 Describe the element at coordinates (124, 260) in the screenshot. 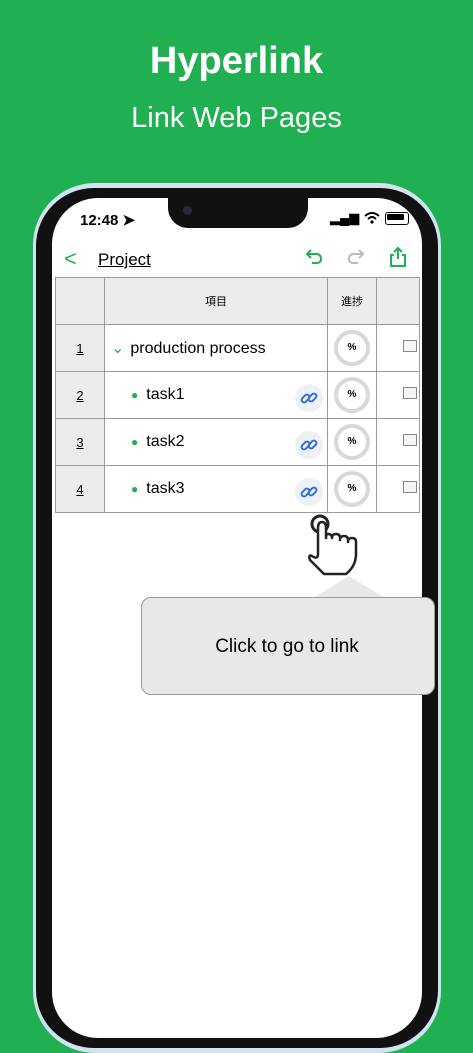

I see `nav-title: Project` at that location.